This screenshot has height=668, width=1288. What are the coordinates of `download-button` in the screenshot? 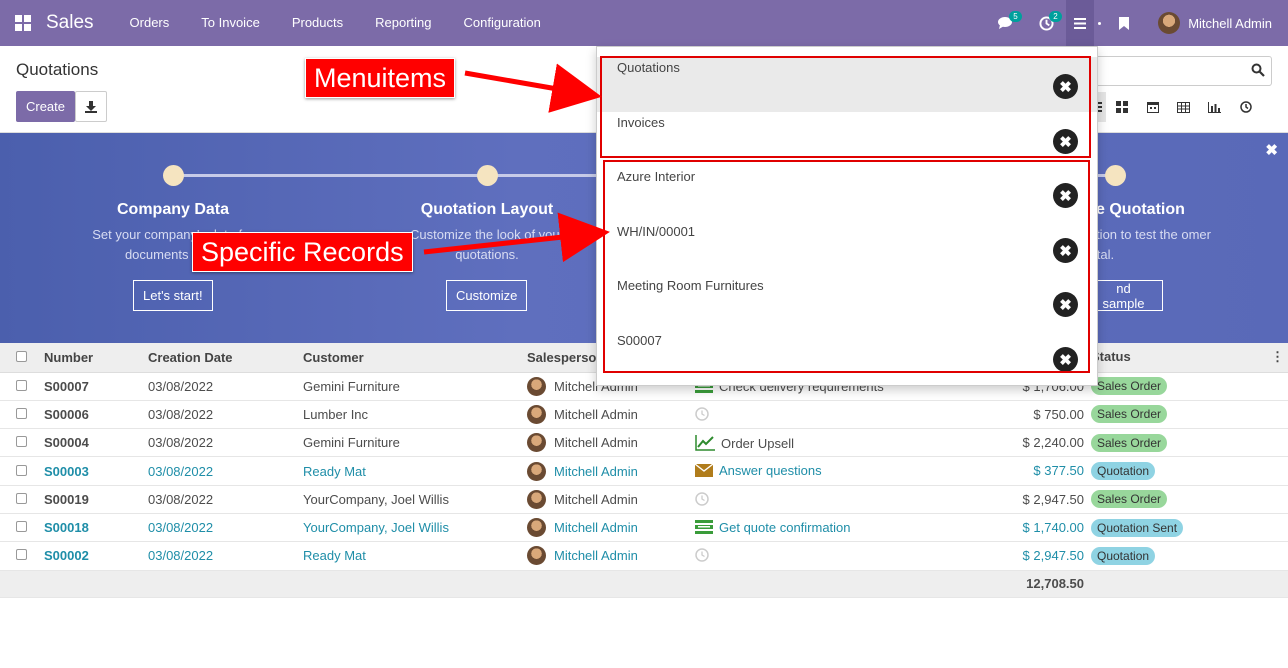 It's located at (91, 106).